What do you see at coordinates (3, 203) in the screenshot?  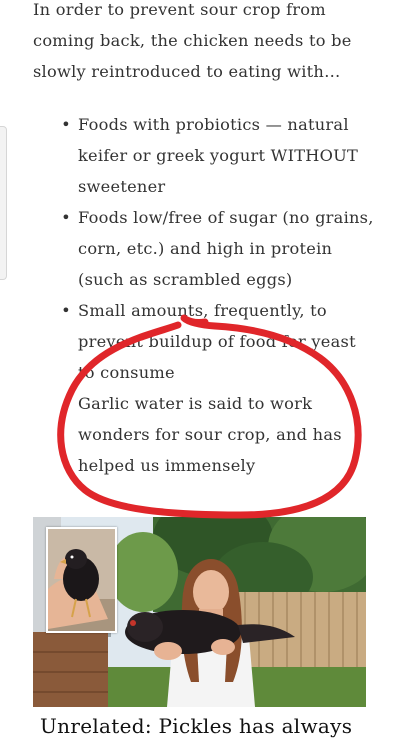 I see `side-scroll-tab` at bounding box center [3, 203].